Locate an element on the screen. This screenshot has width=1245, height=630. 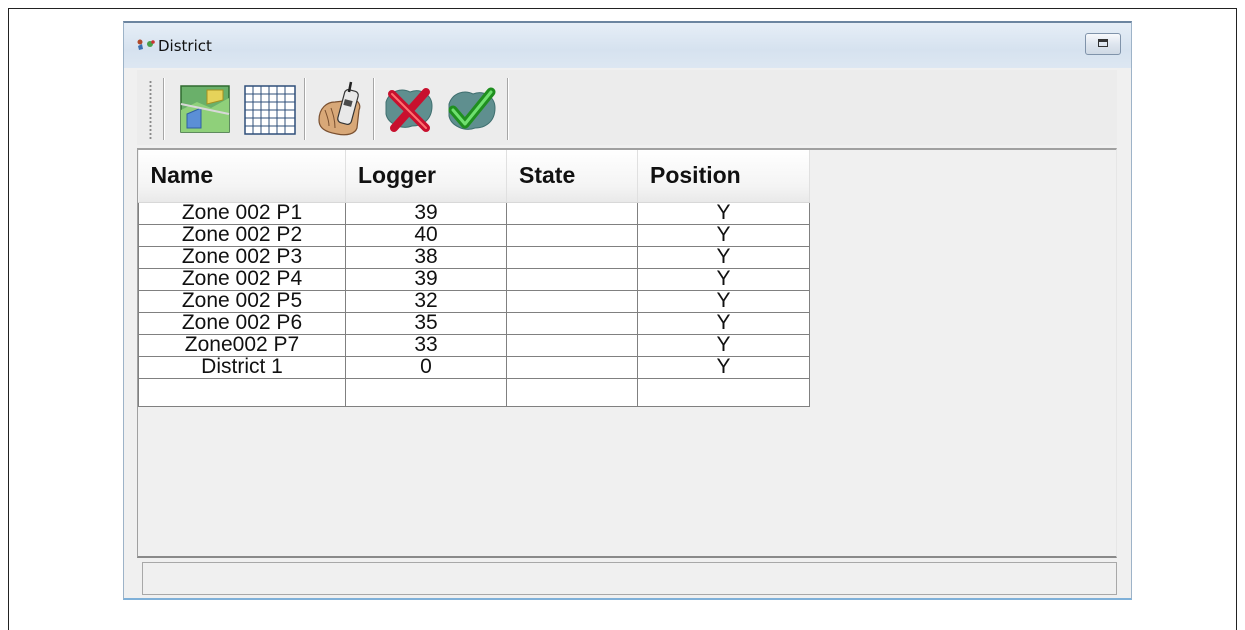
column-header-logger: Logger is located at coordinates (426, 176).